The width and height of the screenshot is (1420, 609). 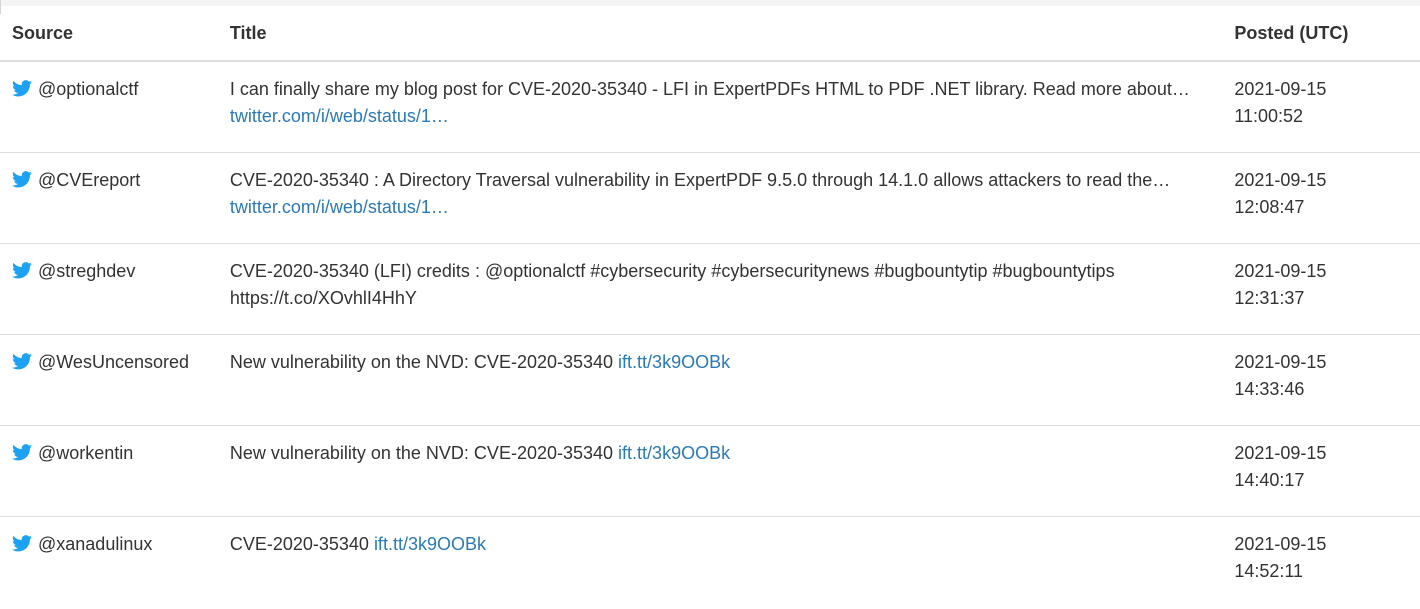 I want to click on source-cell: @xanadulinux, so click(x=109, y=563).